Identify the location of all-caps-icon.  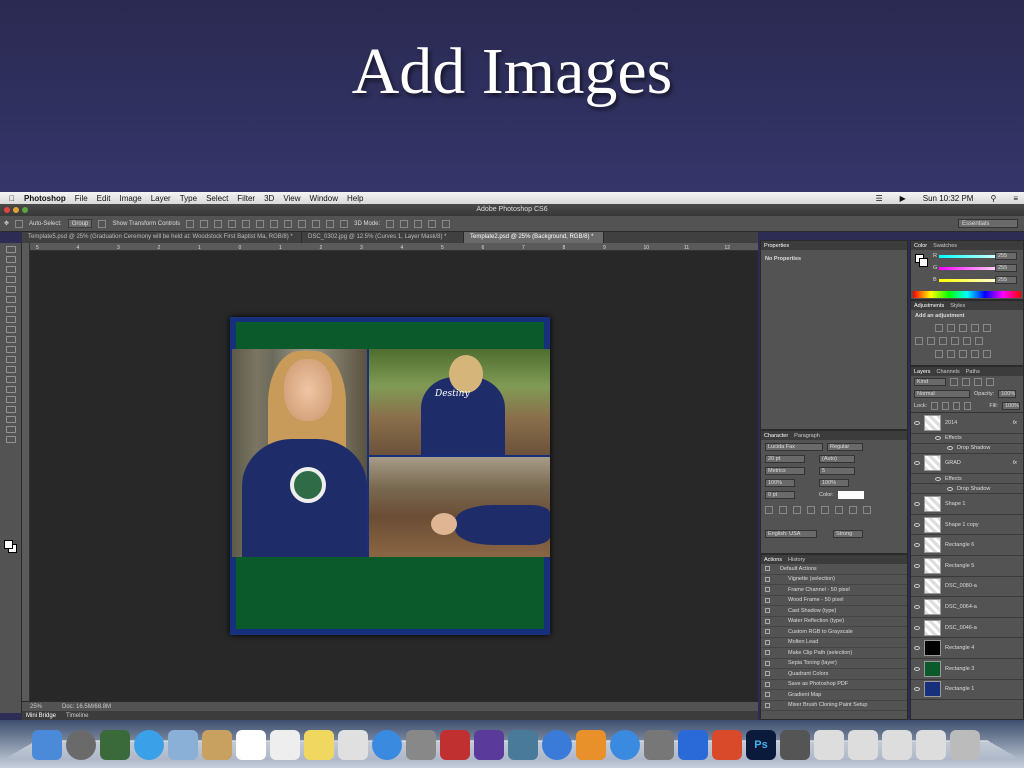
(797, 510).